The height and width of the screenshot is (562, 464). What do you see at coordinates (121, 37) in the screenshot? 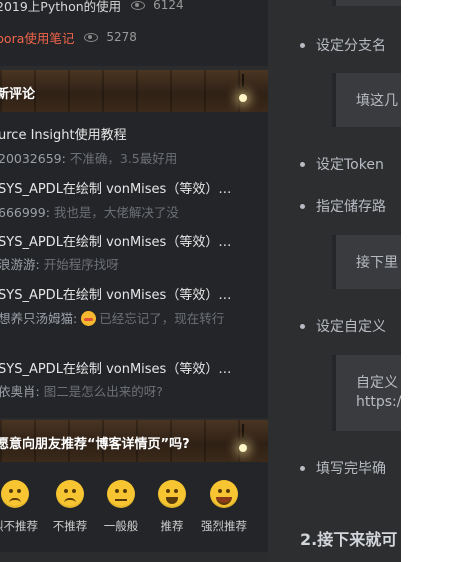
I see `view-count: 5278` at bounding box center [121, 37].